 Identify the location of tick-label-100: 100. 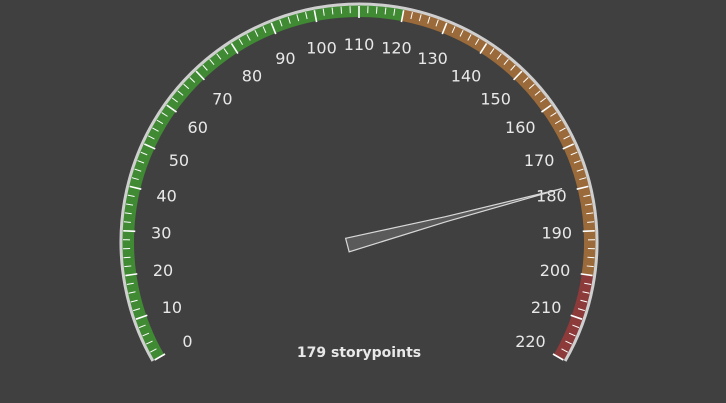
(321, 48).